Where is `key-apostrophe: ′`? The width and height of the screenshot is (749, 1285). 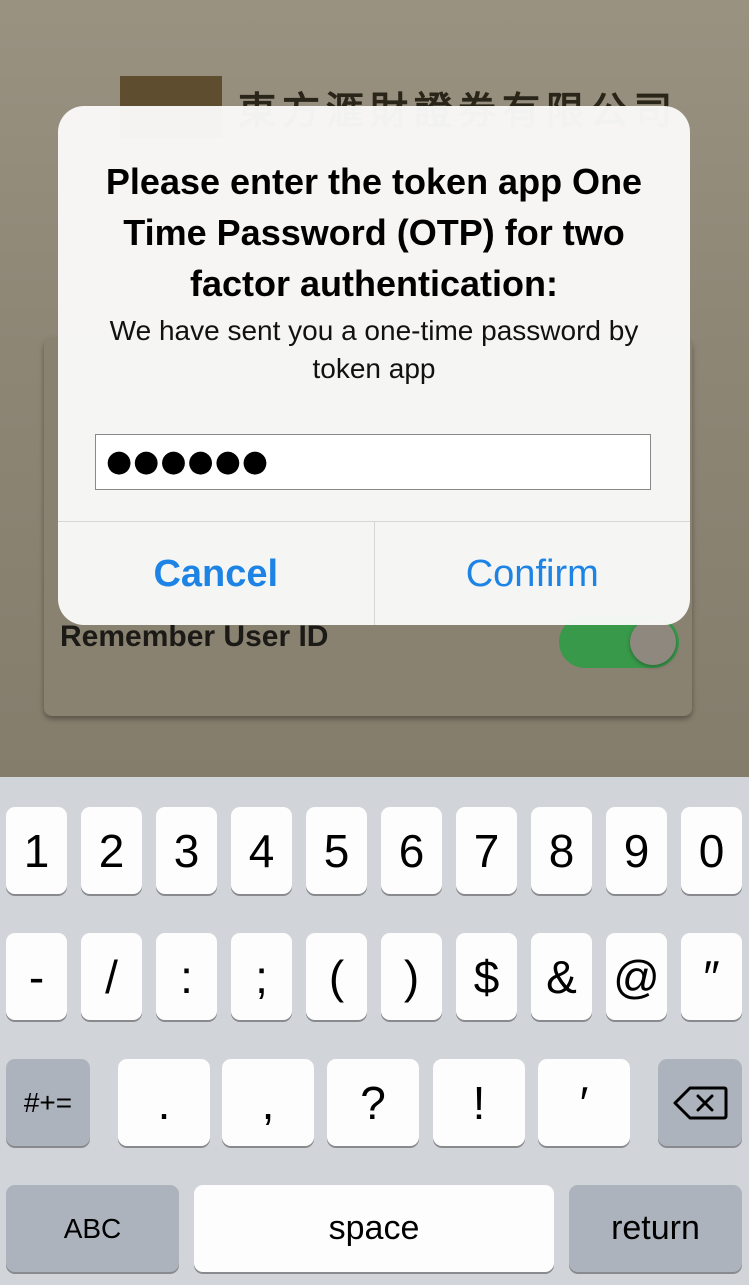 key-apostrophe: ′ is located at coordinates (584, 1102).